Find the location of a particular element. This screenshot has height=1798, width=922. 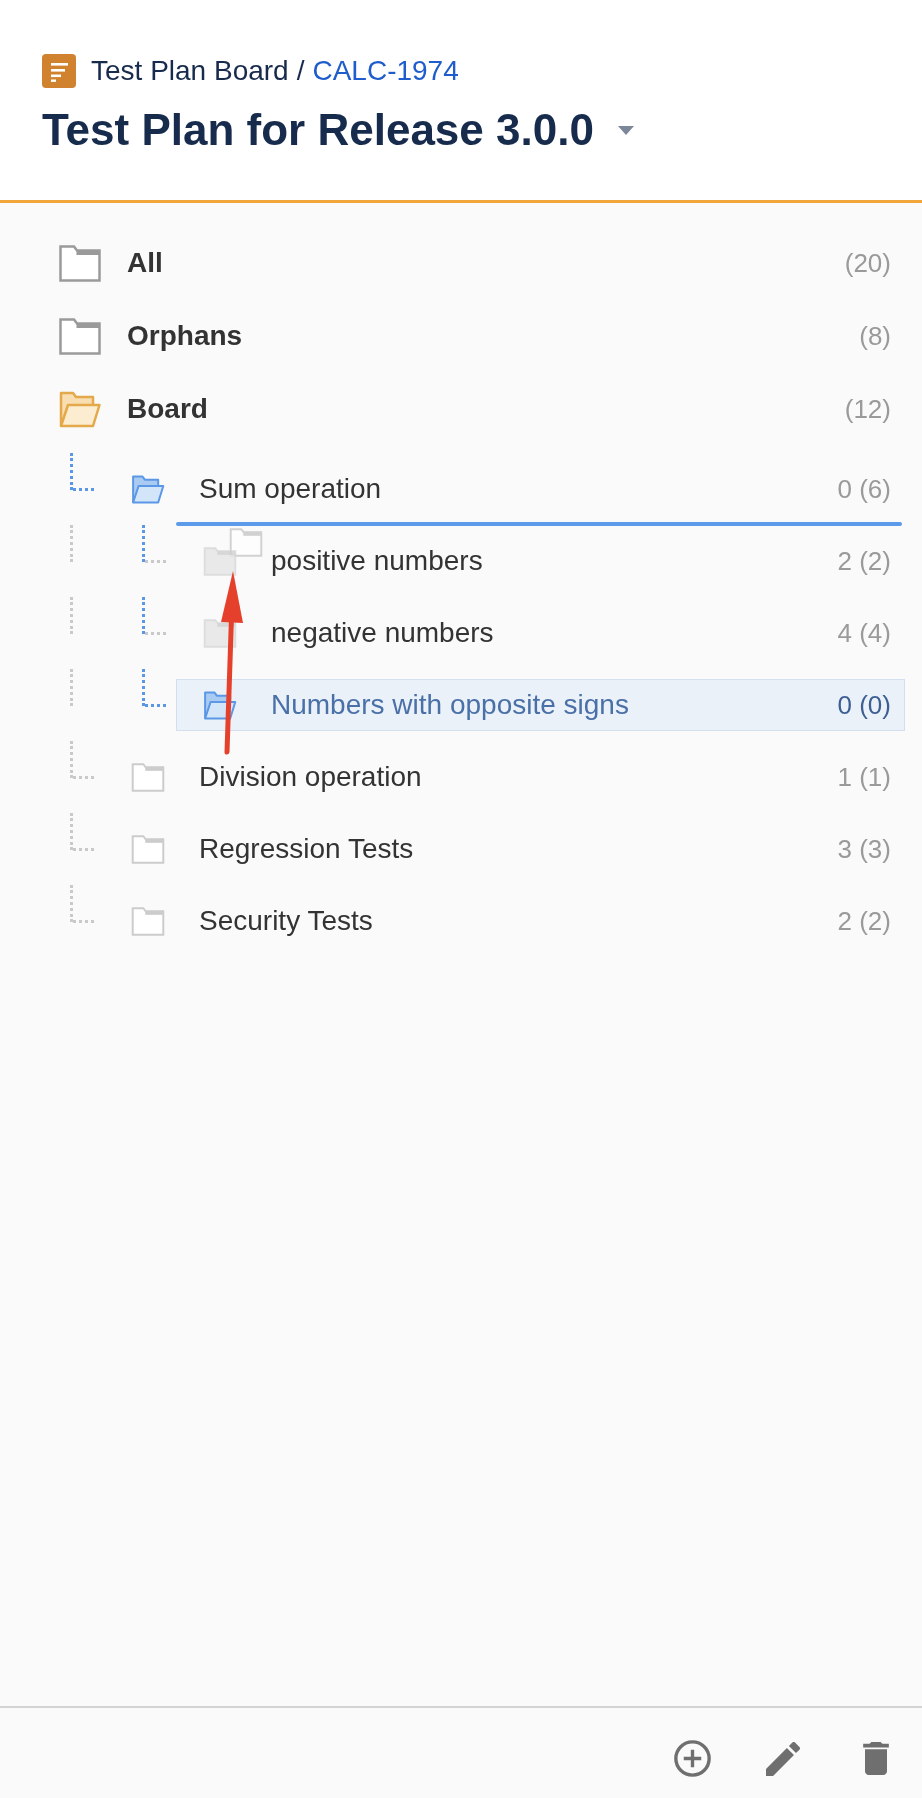

tree-item: Sum operation 0 (6) is located at coordinates (504, 489).